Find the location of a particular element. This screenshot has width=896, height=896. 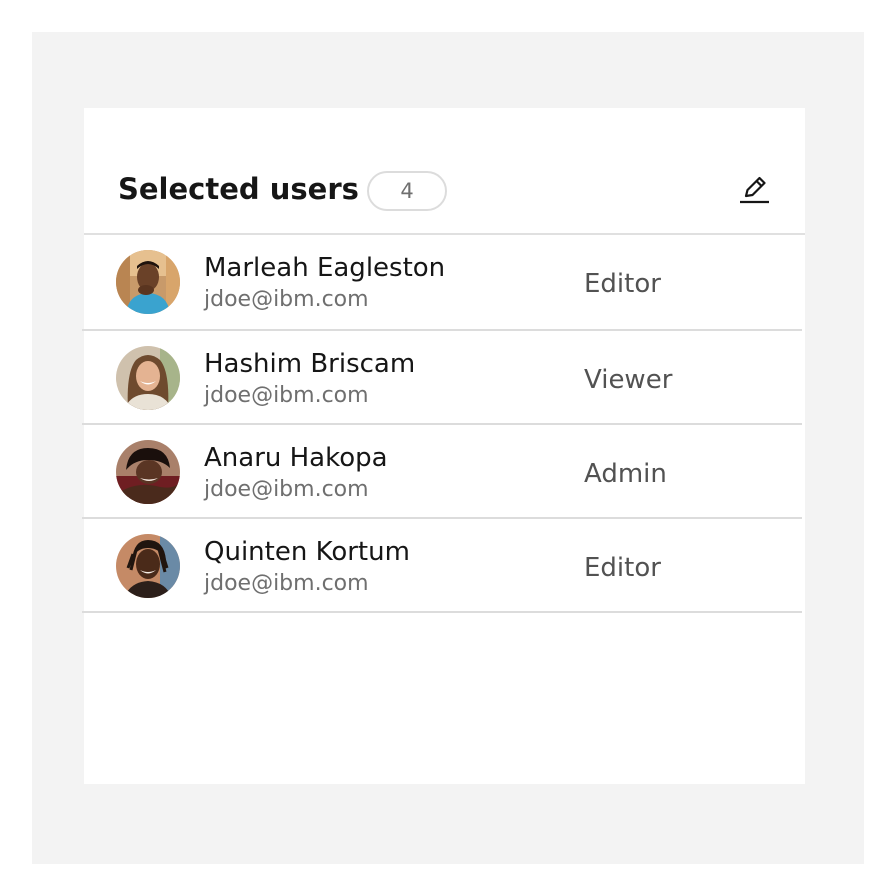

pencil-edit-icon is located at coordinates (755, 190).